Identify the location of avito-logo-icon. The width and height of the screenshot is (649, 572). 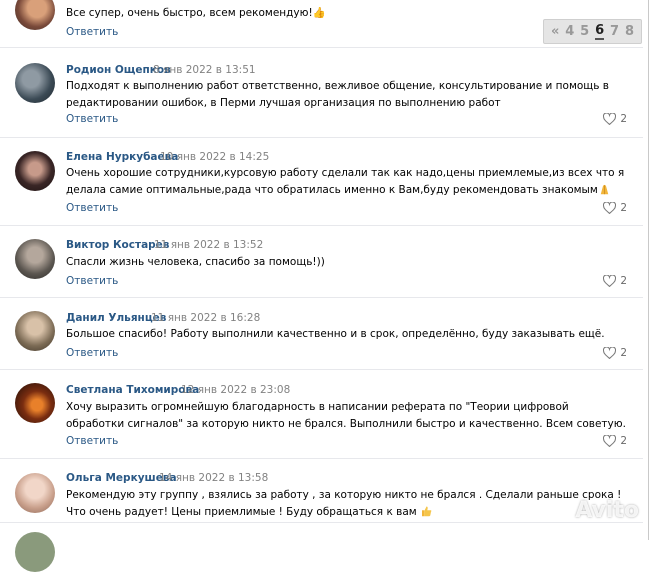
(558, 511).